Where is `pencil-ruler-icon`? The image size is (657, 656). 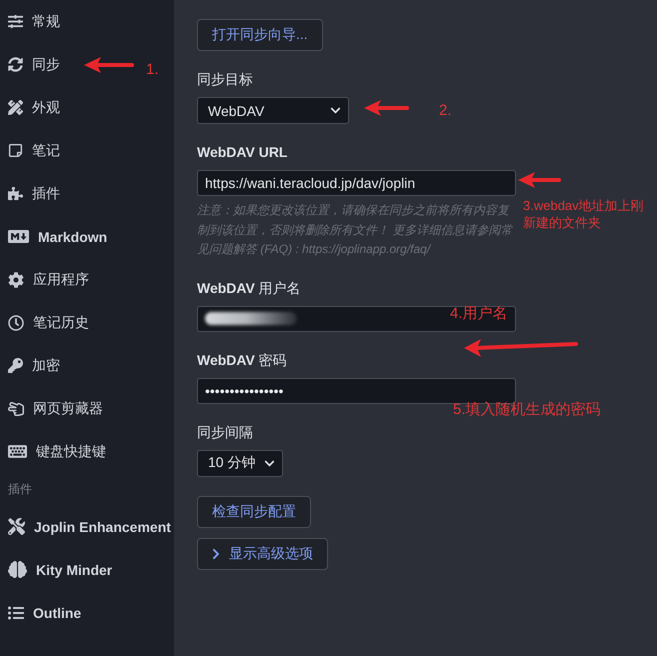 pencil-ruler-icon is located at coordinates (15, 107).